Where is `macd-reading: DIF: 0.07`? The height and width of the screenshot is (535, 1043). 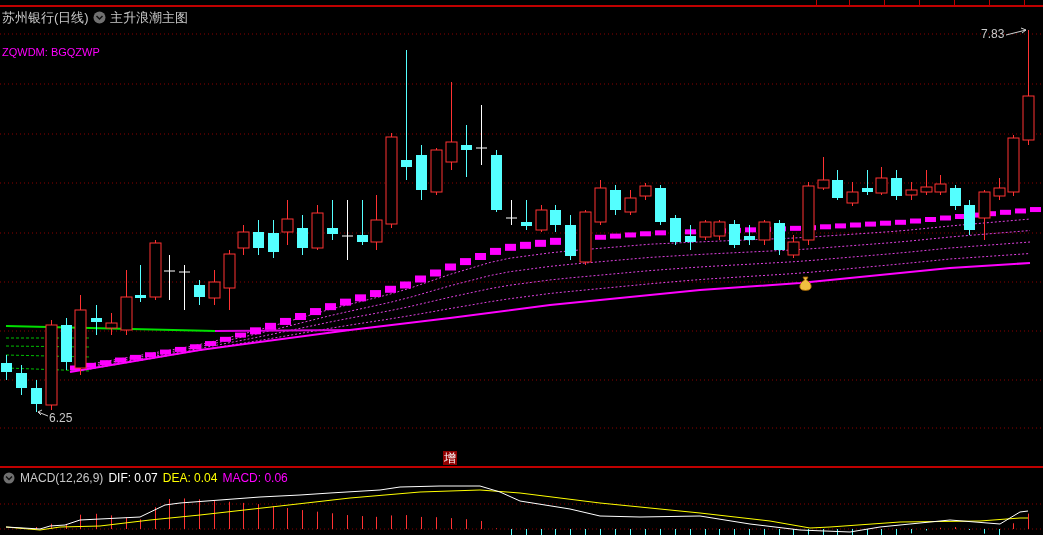
macd-reading: DIF: 0.07 is located at coordinates (133, 478).